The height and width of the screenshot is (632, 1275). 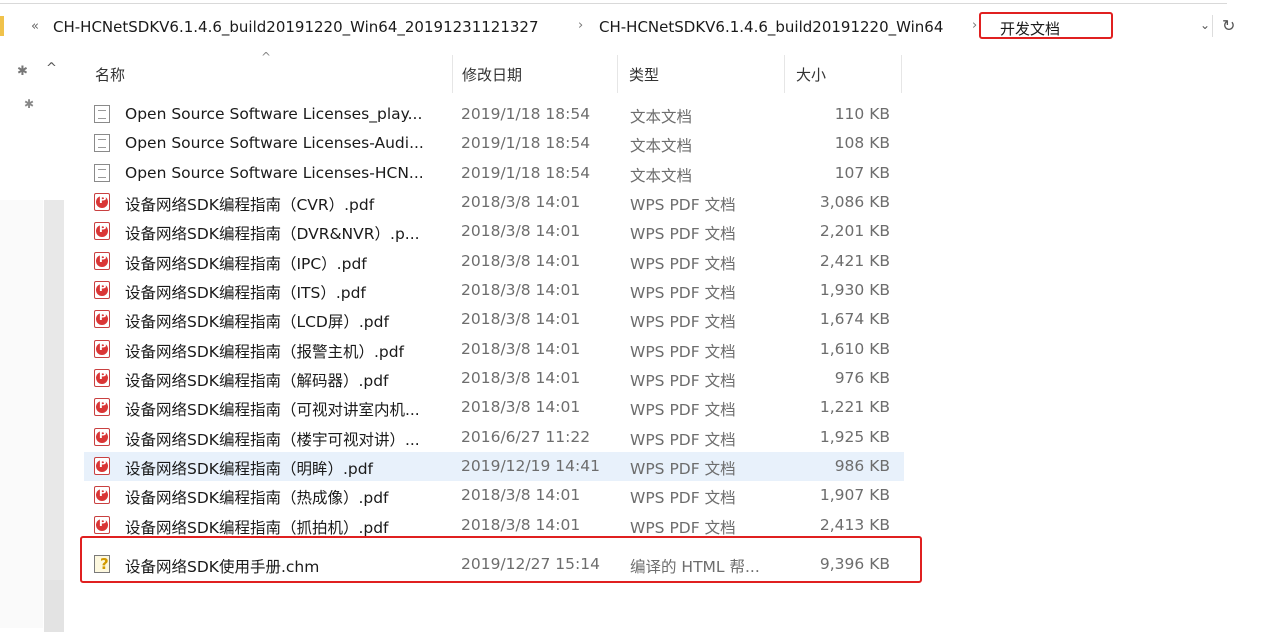 What do you see at coordinates (526, 436) in the screenshot?
I see `file-date: 2016/6/27 11:22` at bounding box center [526, 436].